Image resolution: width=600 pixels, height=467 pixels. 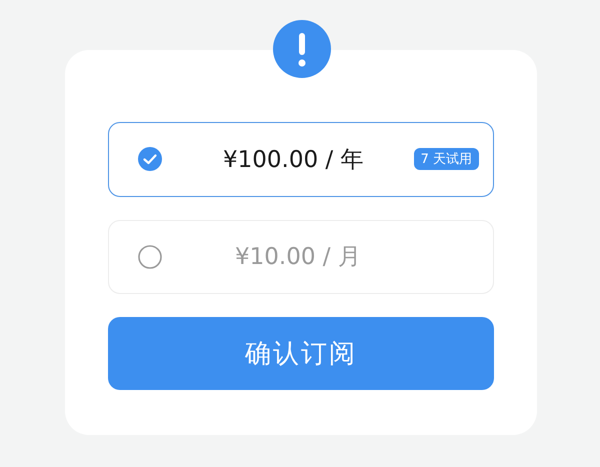 What do you see at coordinates (150, 257) in the screenshot?
I see `radio-icon` at bounding box center [150, 257].